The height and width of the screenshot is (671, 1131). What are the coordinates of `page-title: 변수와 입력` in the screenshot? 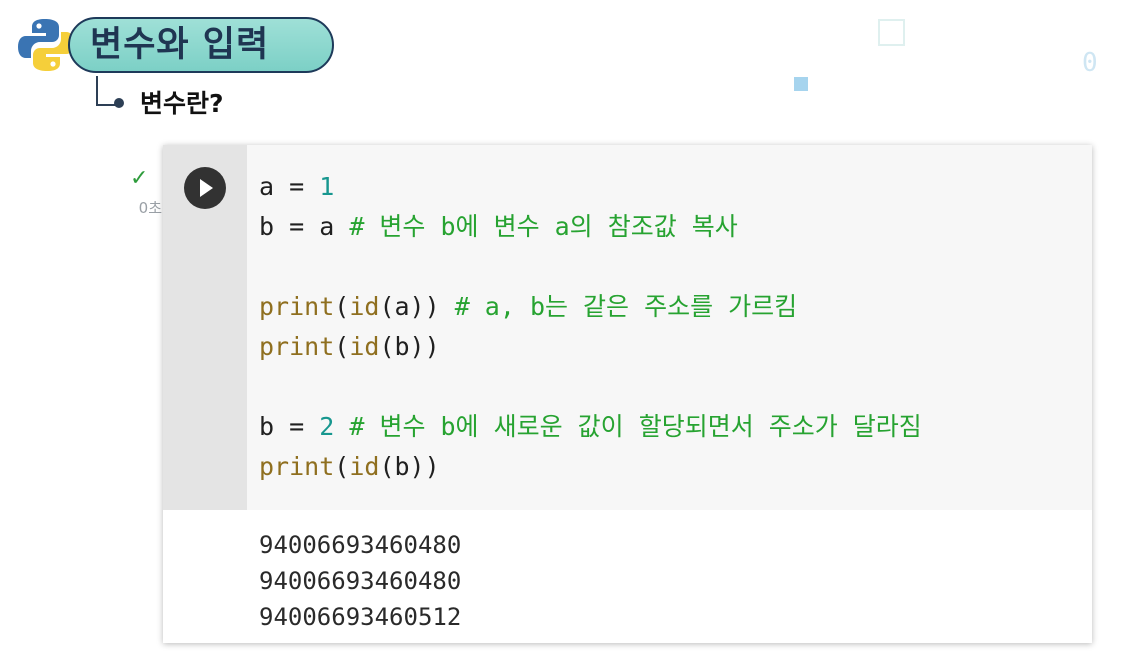 It's located at (180, 45).